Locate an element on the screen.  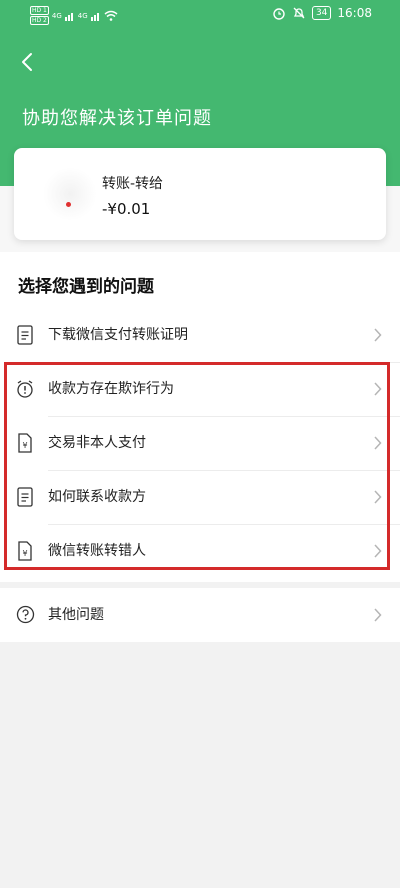
signal-2-label: 4G is located at coordinates (82, 15).